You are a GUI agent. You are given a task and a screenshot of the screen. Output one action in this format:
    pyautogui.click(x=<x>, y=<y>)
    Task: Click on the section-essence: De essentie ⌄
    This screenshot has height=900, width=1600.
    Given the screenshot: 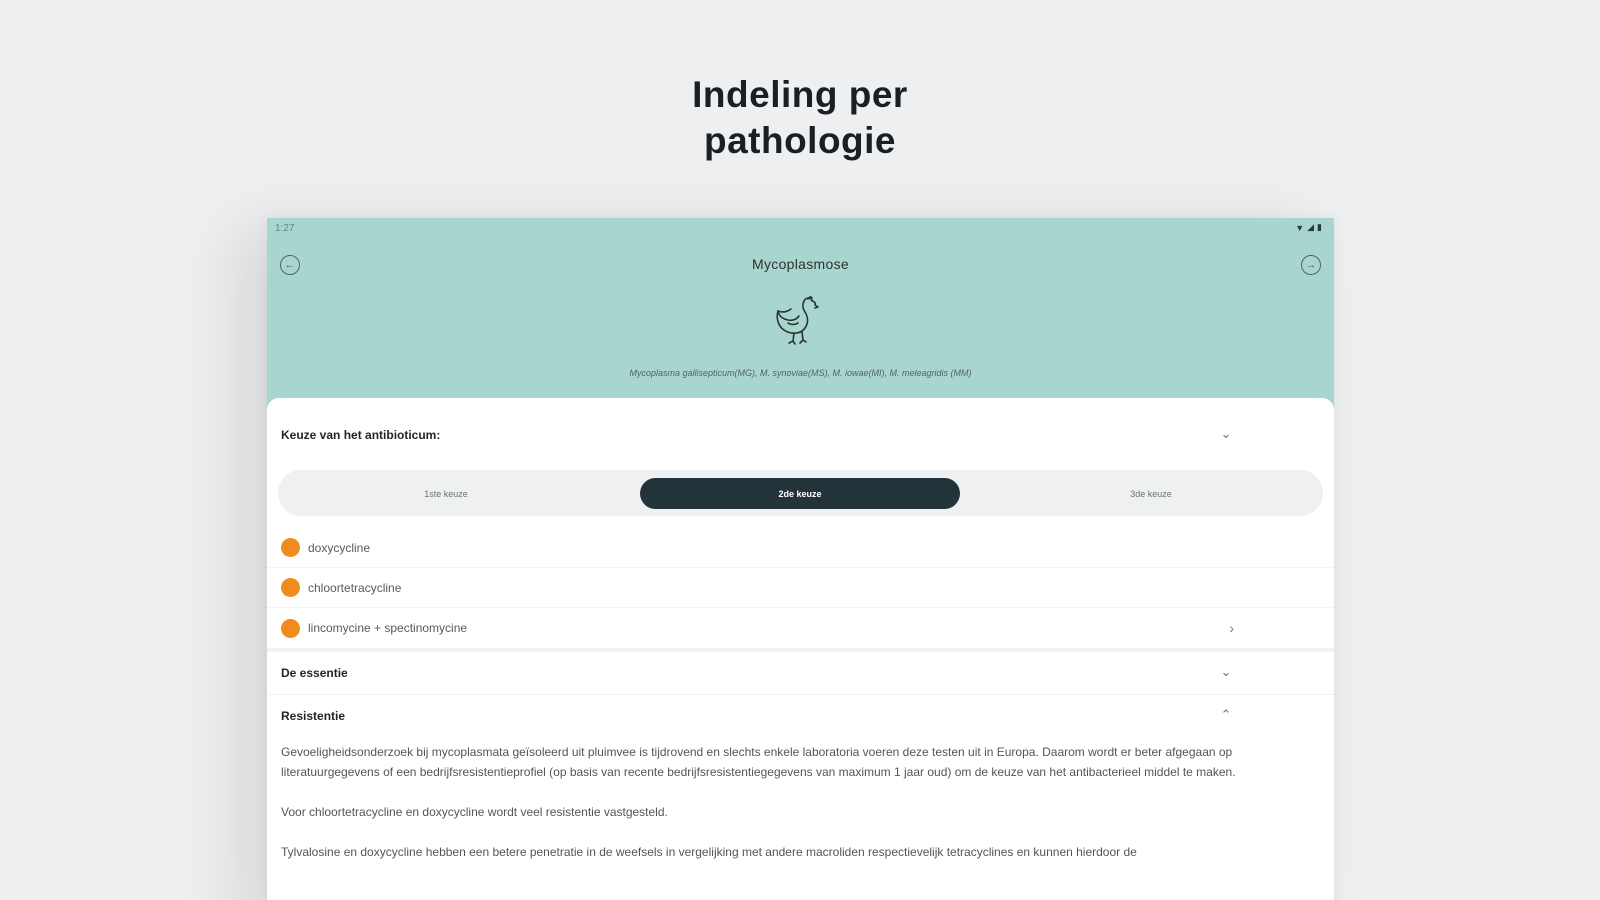 What is the action you would take?
    pyautogui.click(x=800, y=671)
    